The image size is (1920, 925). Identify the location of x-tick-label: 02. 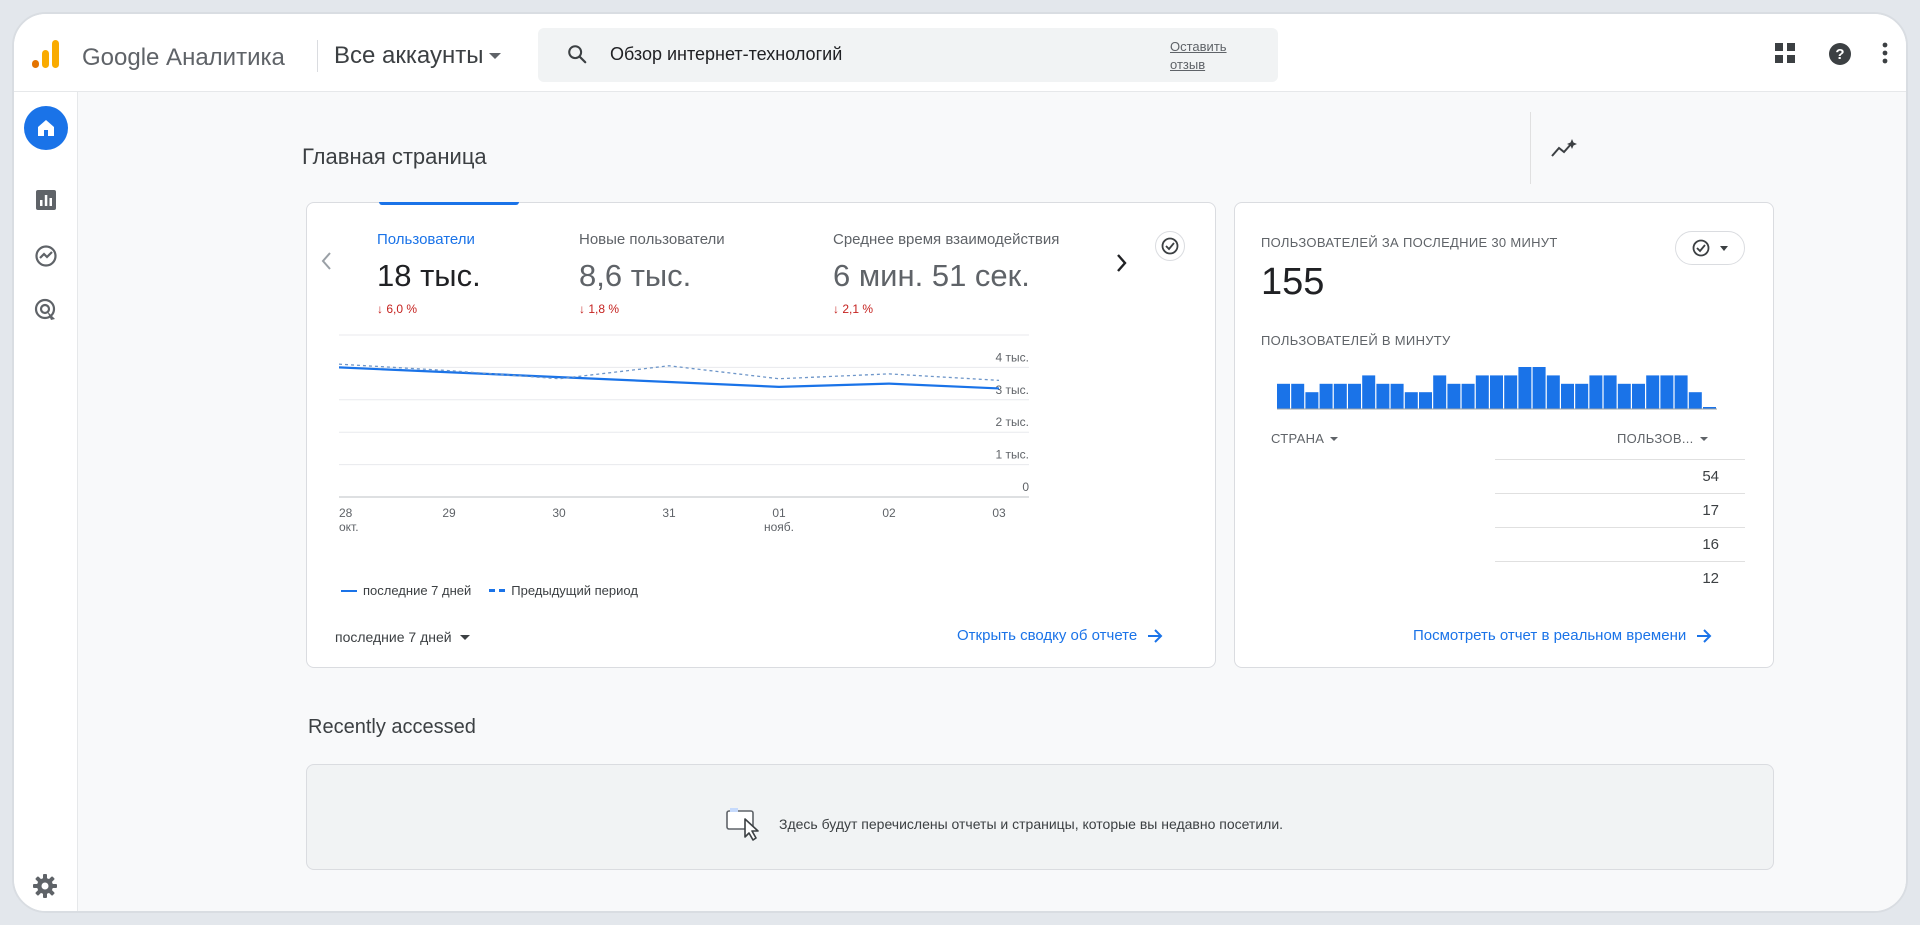
(889, 513).